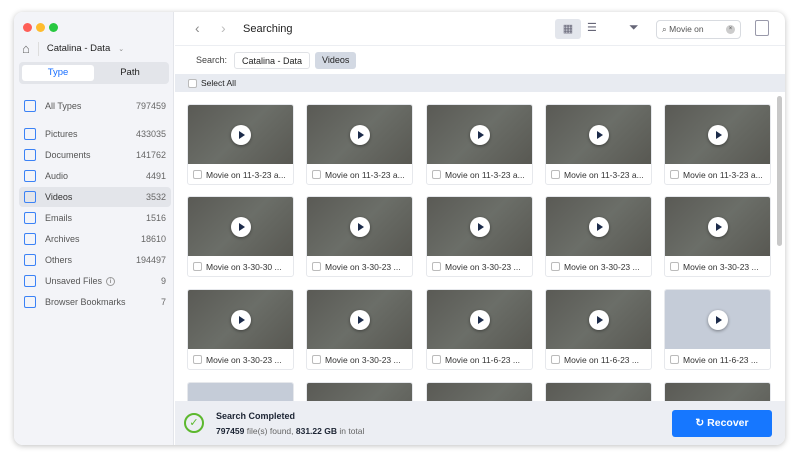  Describe the element at coordinates (40, 27) in the screenshot. I see `minimize-window-button` at that location.